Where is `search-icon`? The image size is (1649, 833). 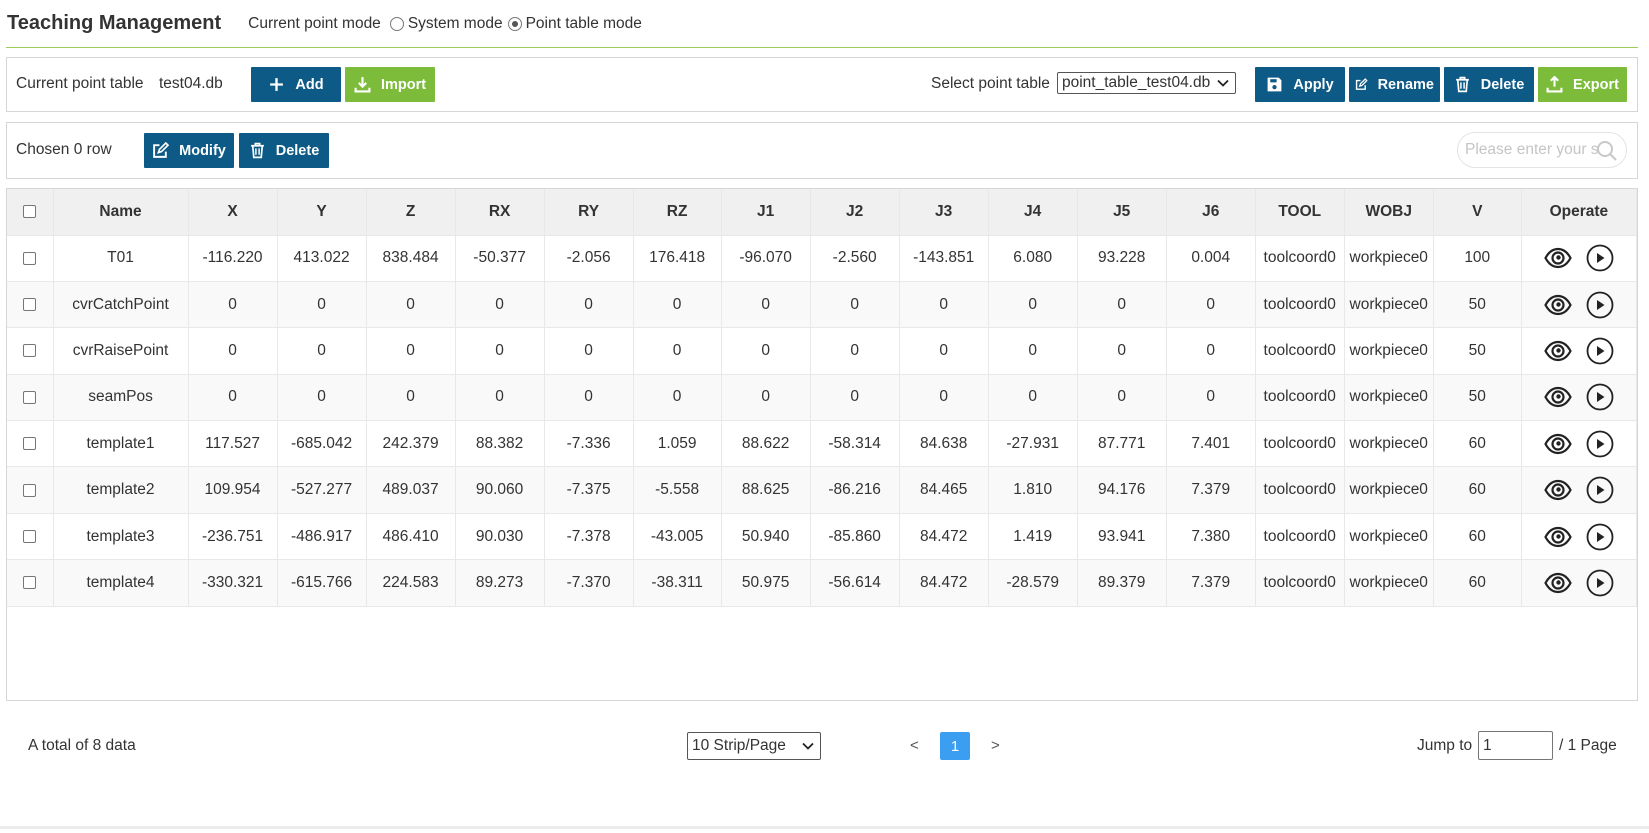 search-icon is located at coordinates (1607, 151).